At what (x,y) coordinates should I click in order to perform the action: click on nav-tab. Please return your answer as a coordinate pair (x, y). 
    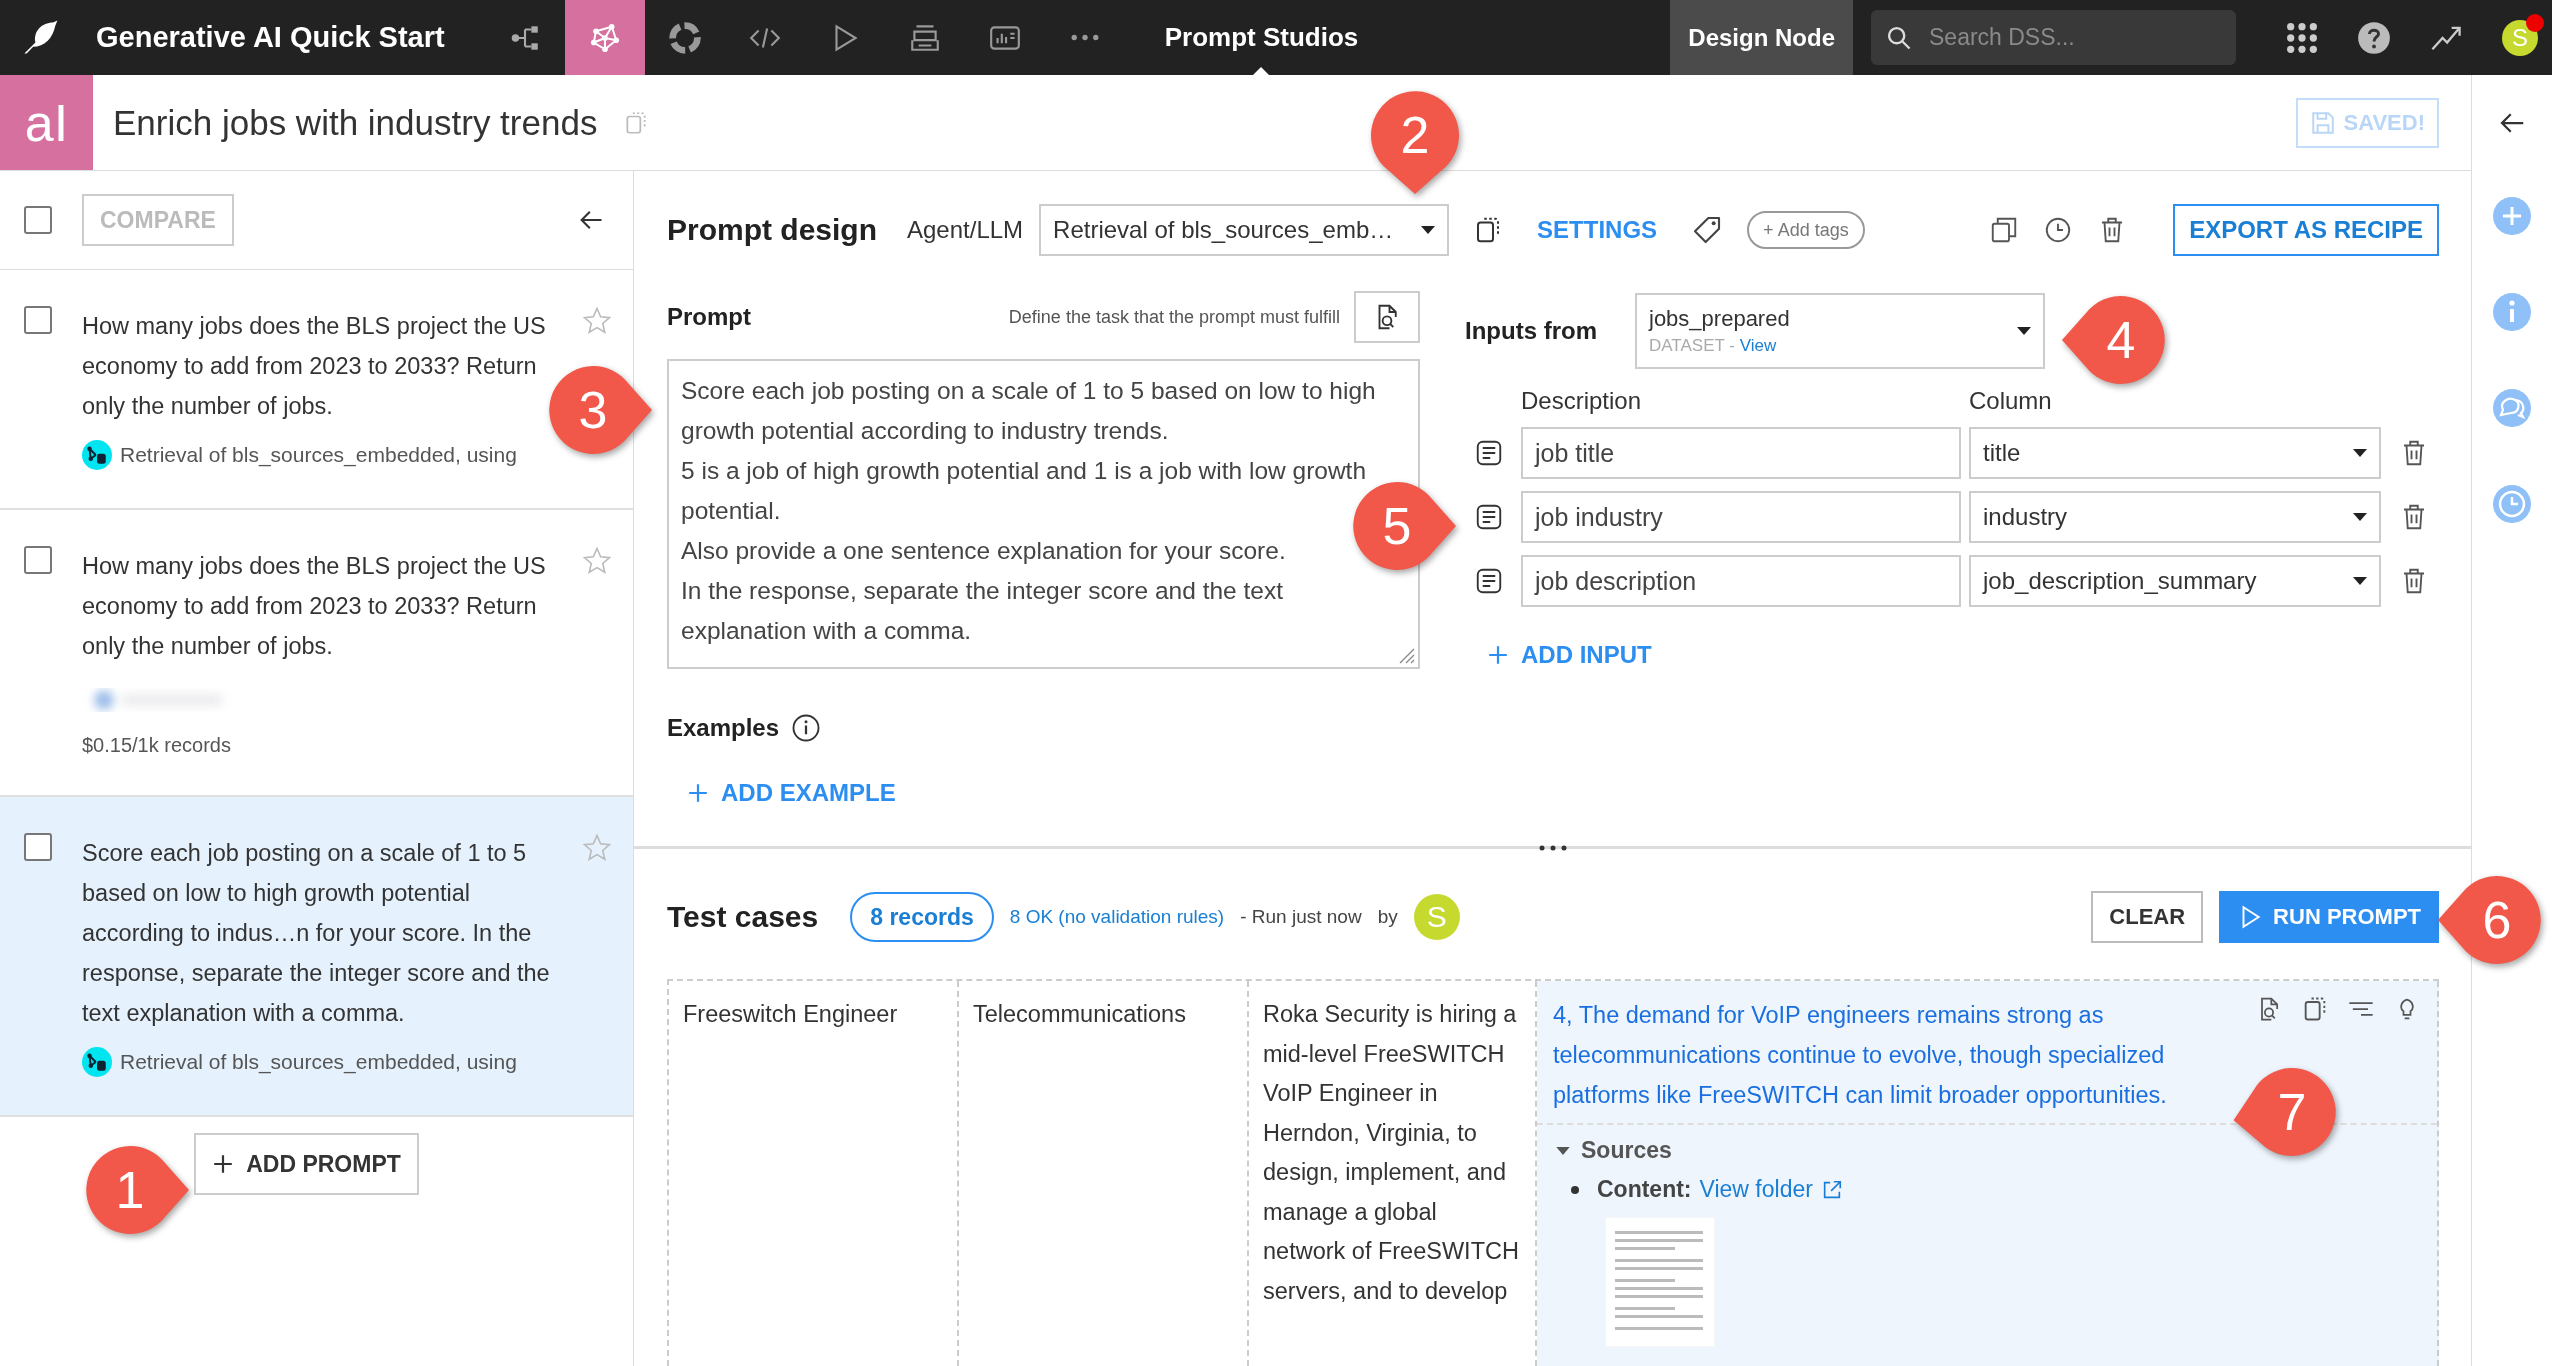
    Looking at the image, I should click on (604, 37).